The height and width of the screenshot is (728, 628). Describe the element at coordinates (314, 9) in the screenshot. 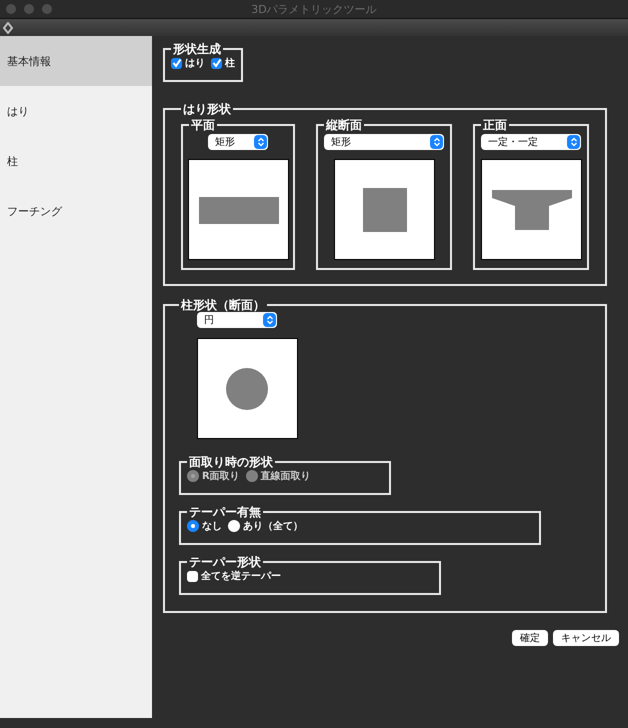

I see `window-title: 3Dパラメトリックツール` at that location.